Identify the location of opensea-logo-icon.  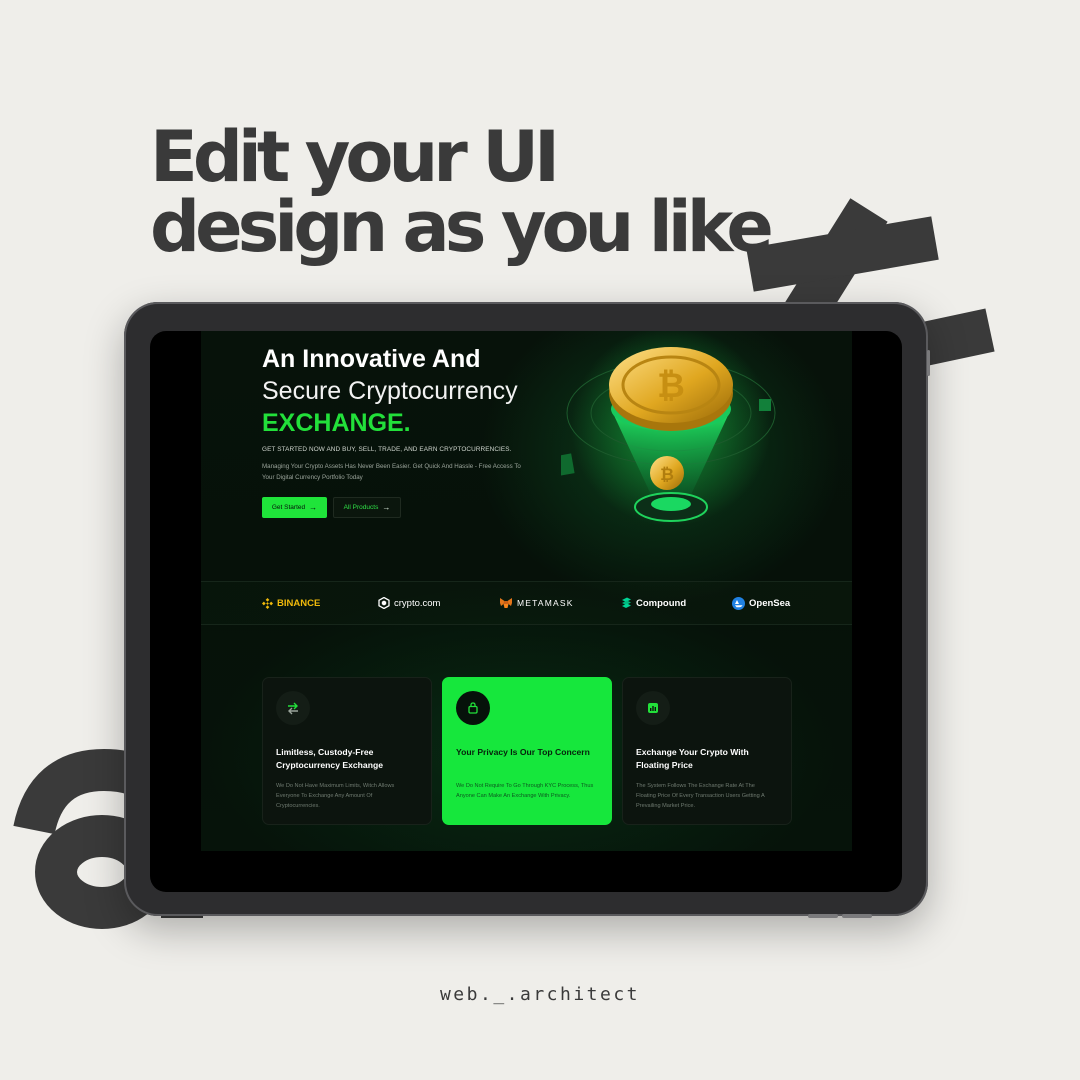
(738, 603).